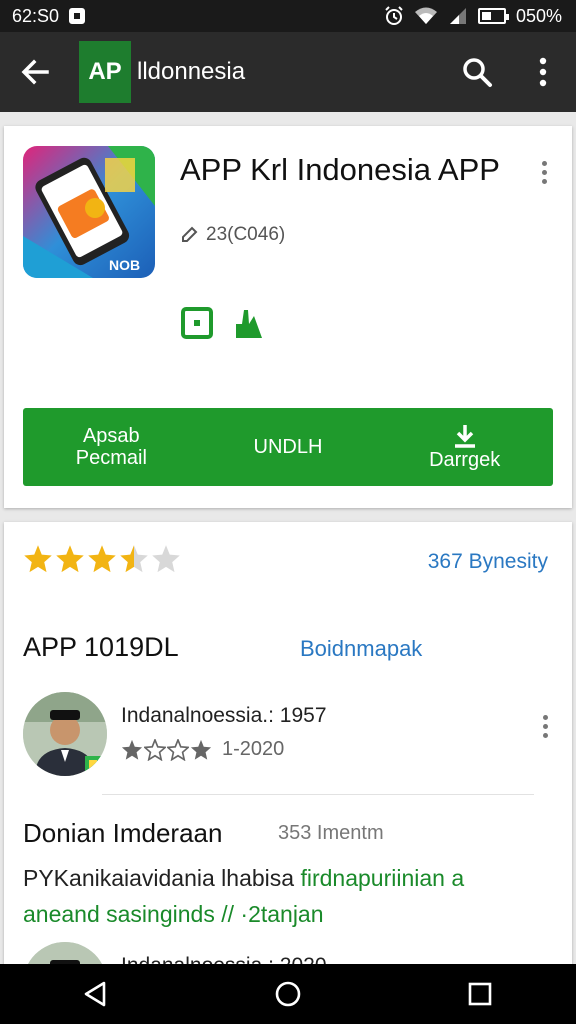 The width and height of the screenshot is (576, 1024). I want to click on review-overflow-menu, so click(545, 726).